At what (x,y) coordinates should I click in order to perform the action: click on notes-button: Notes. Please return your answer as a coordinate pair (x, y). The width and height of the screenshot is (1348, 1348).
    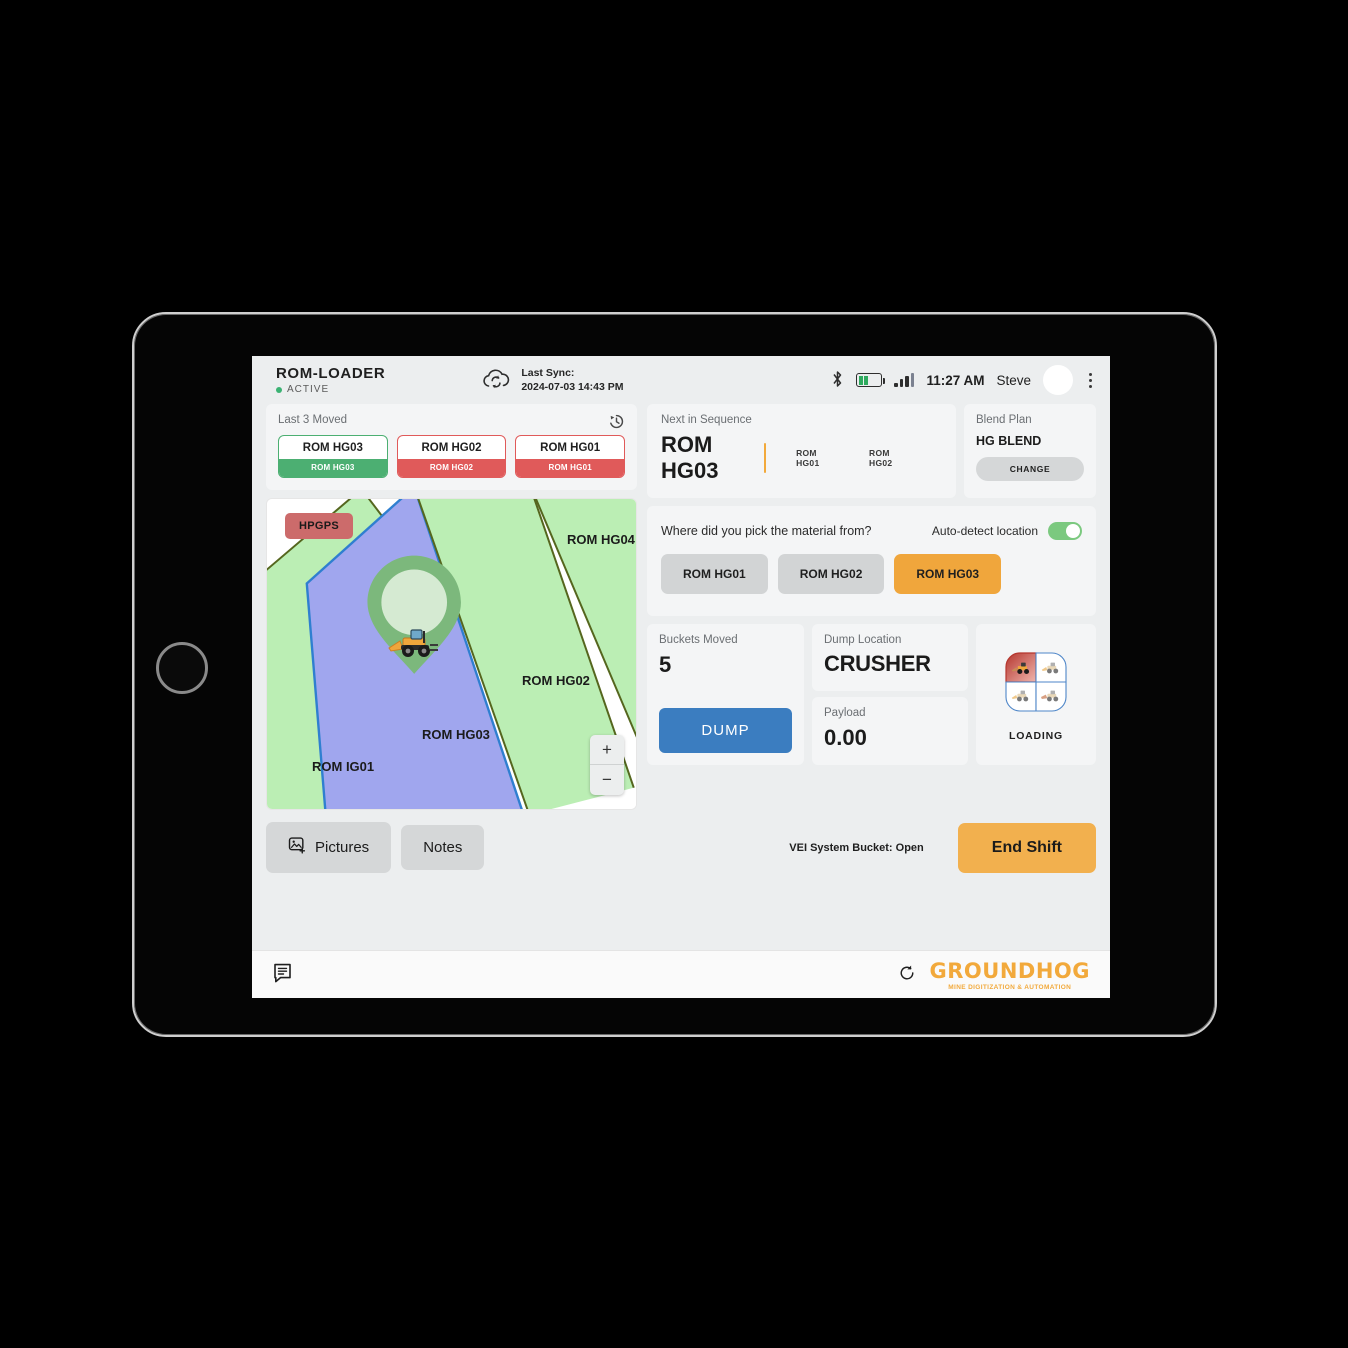
    Looking at the image, I should click on (443, 847).